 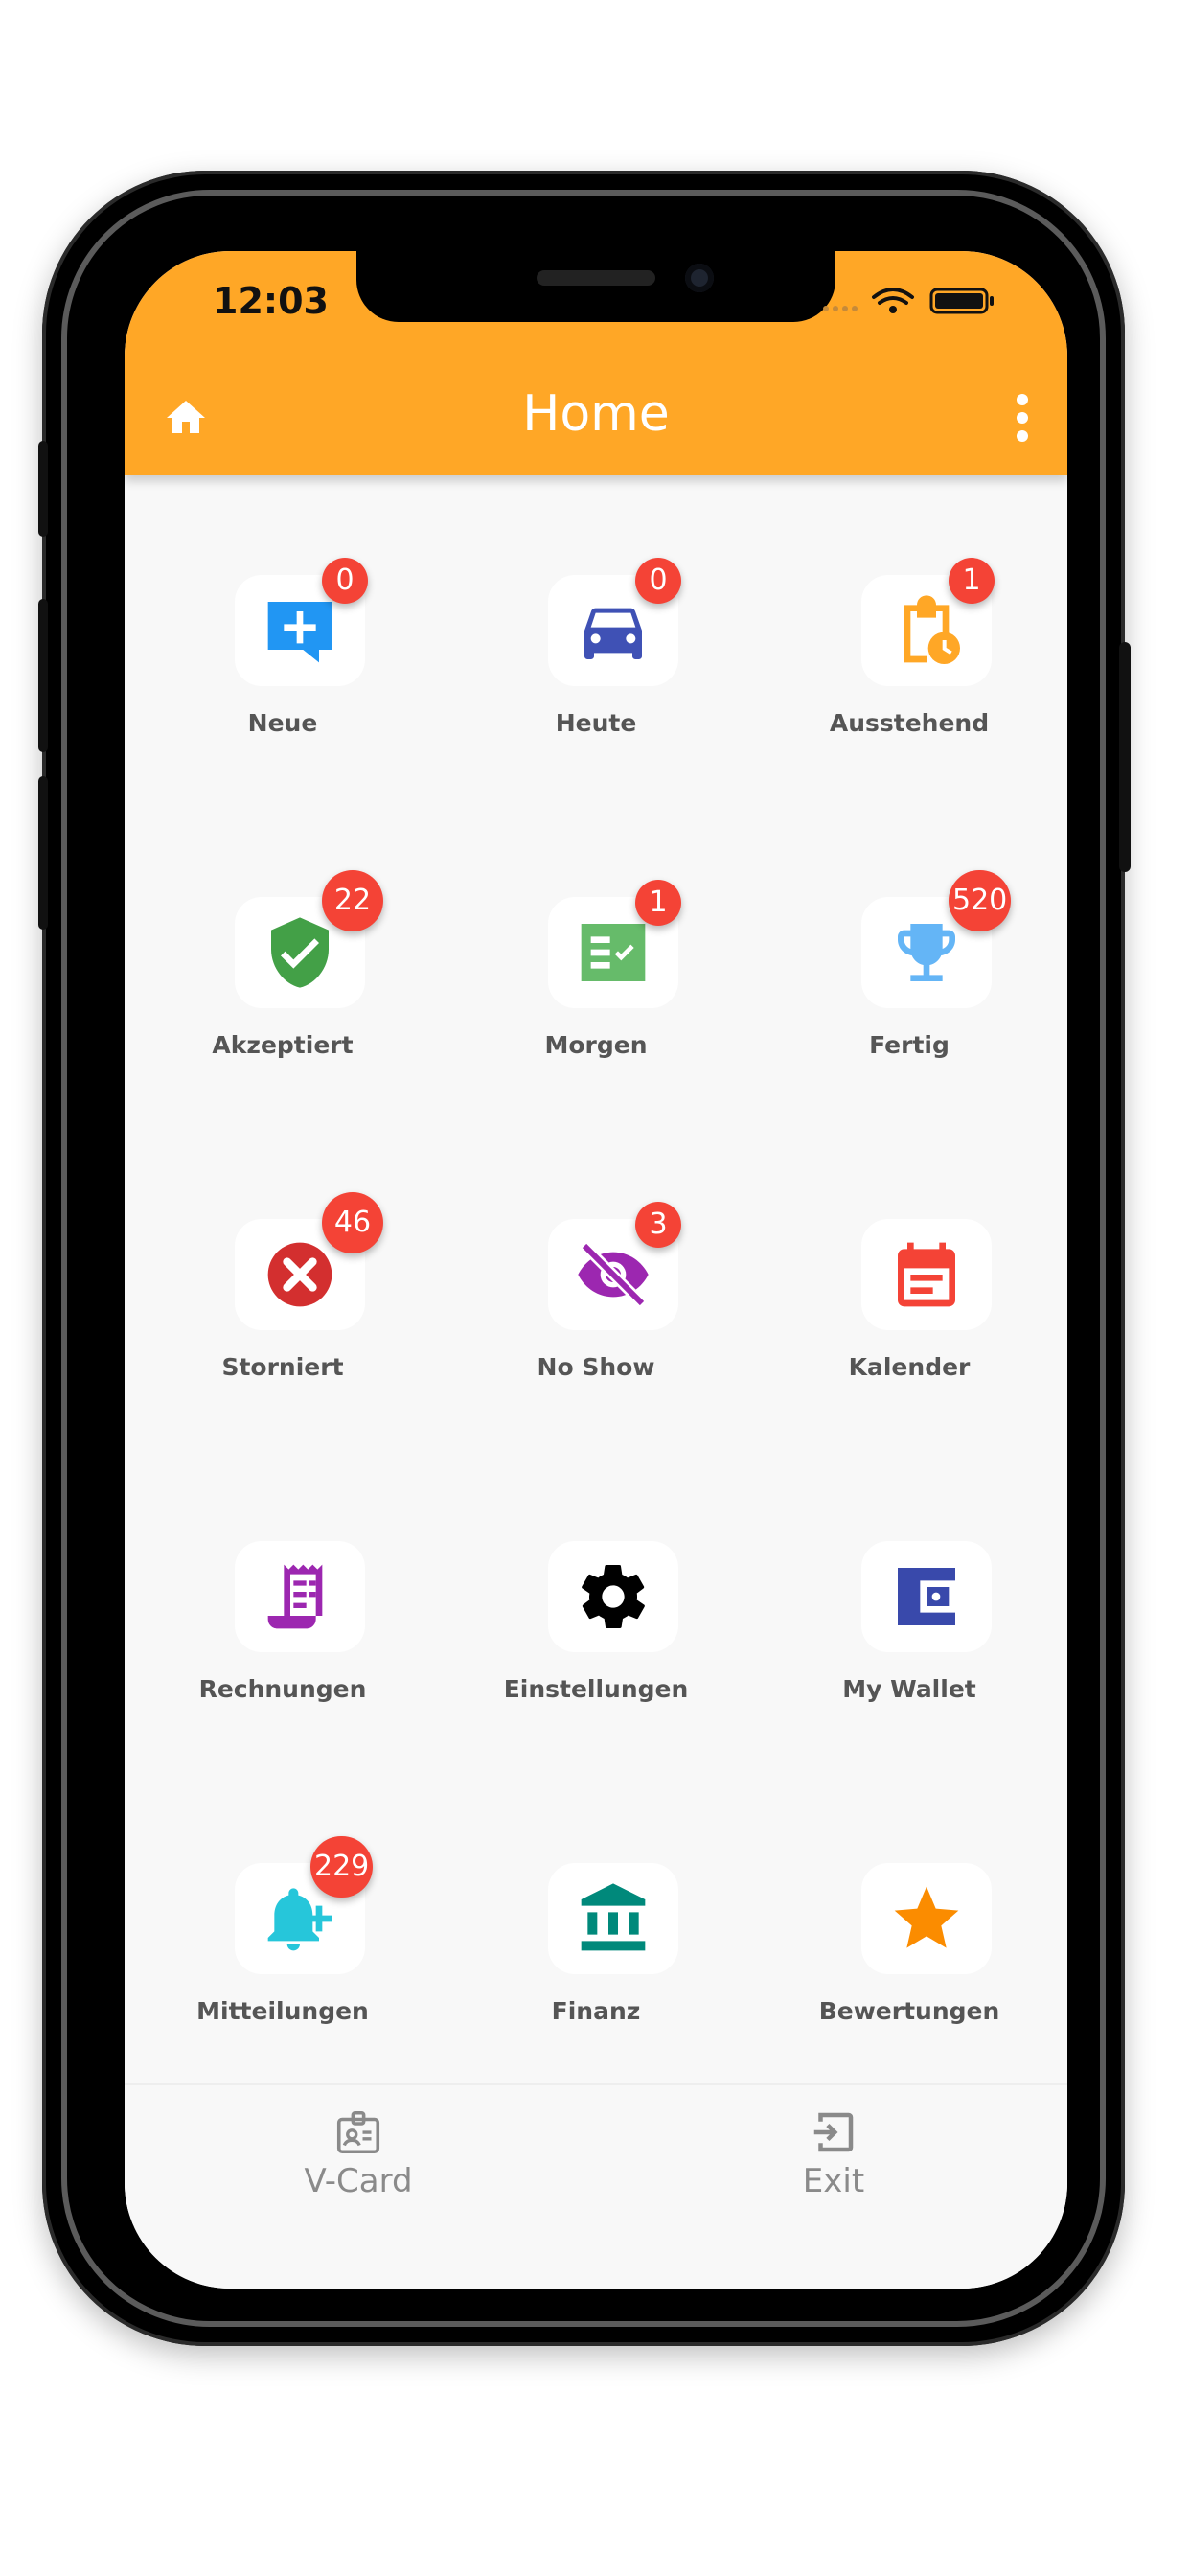 What do you see at coordinates (596, 414) in the screenshot?
I see `page-title: Home` at bounding box center [596, 414].